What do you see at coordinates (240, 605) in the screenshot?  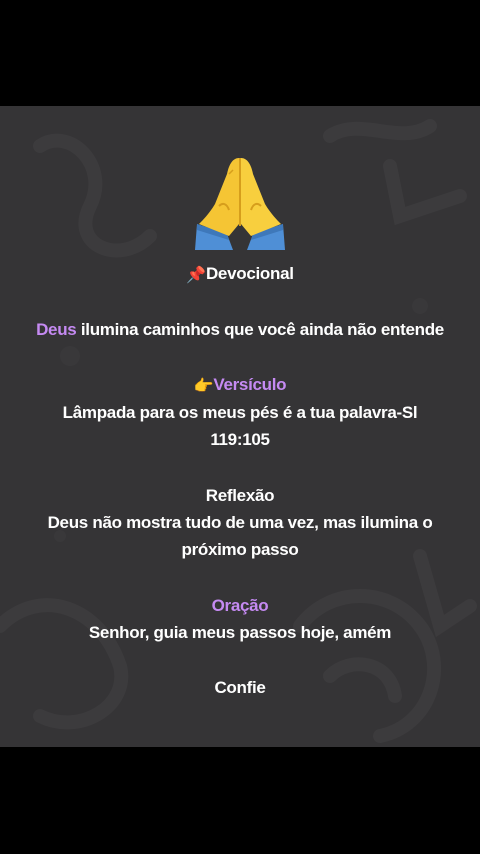 I see `prayer-heading: Oração` at bounding box center [240, 605].